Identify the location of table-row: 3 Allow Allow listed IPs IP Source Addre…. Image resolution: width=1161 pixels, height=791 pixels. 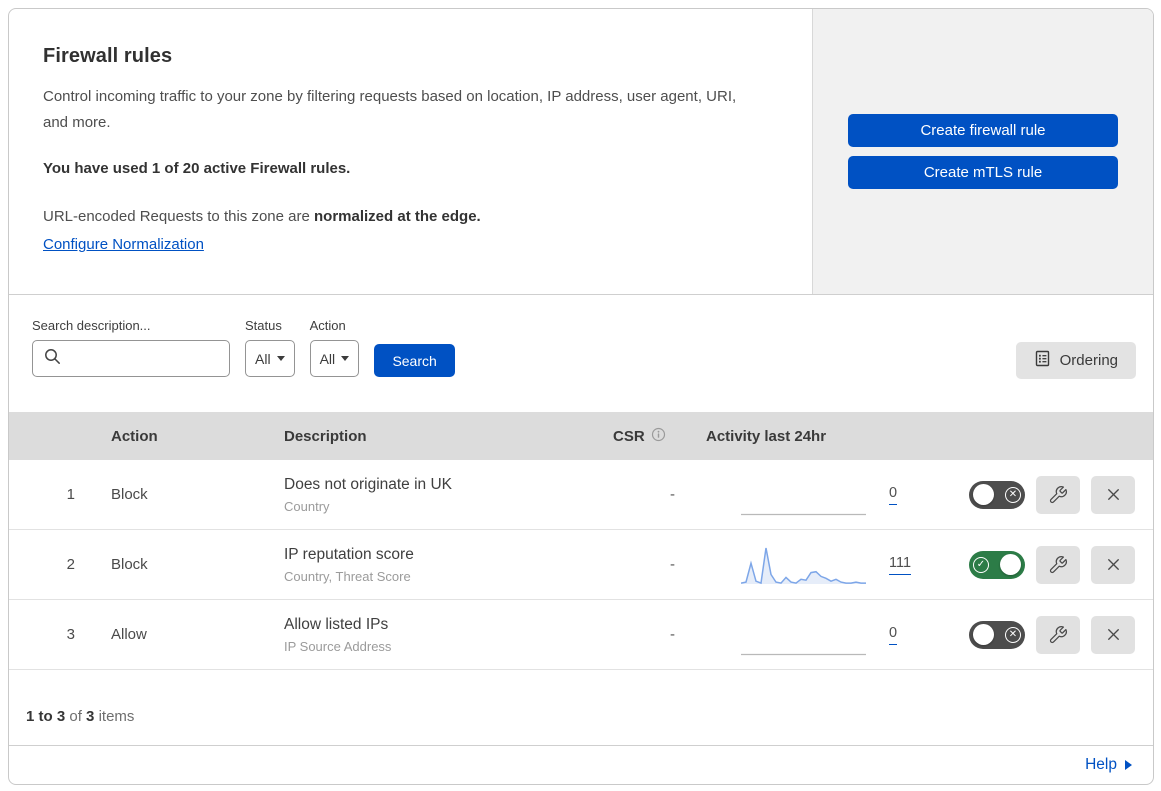
(581, 635).